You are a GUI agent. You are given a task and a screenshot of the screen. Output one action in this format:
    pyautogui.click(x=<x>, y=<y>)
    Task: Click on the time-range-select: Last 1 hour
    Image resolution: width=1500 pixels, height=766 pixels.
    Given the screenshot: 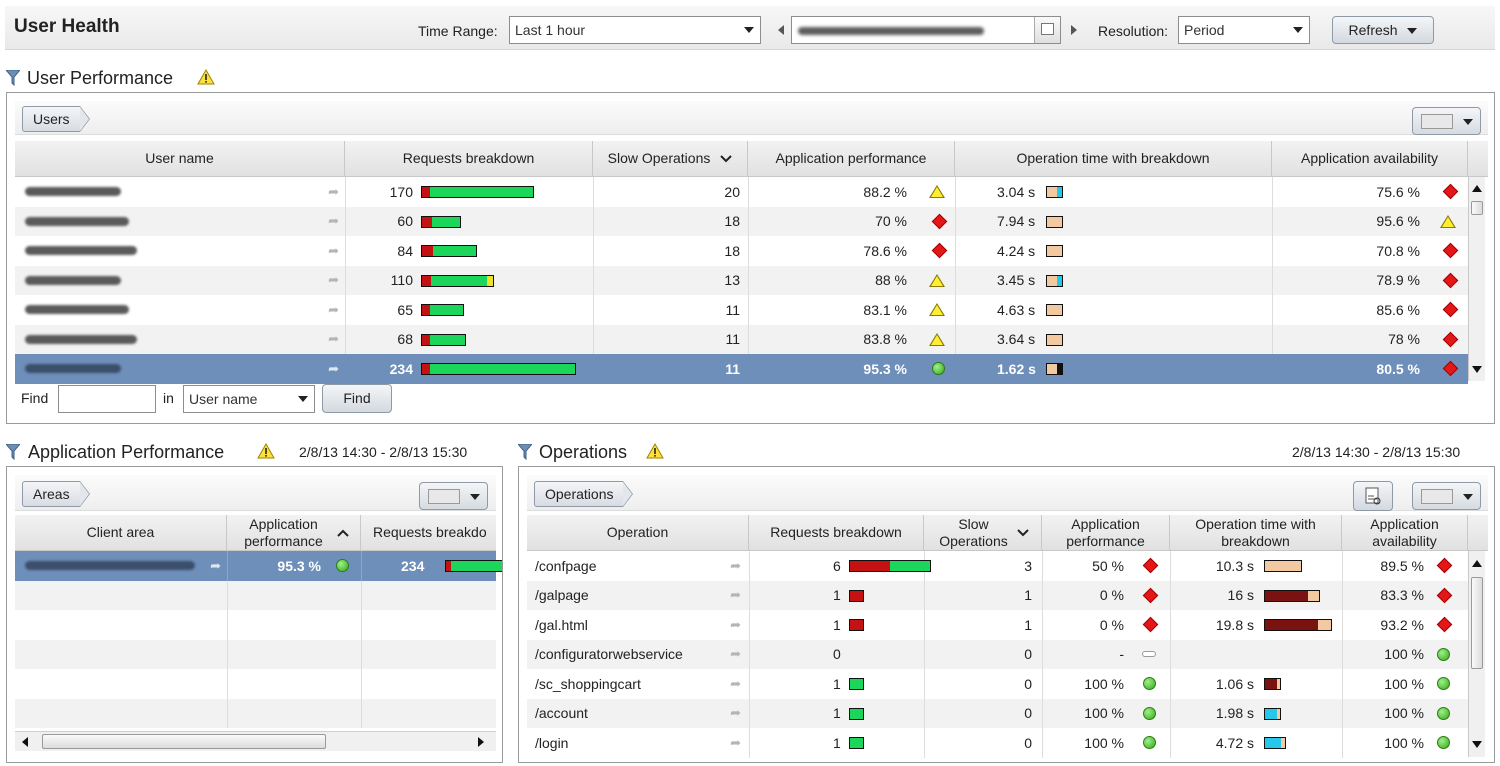 What is the action you would take?
    pyautogui.click(x=635, y=30)
    